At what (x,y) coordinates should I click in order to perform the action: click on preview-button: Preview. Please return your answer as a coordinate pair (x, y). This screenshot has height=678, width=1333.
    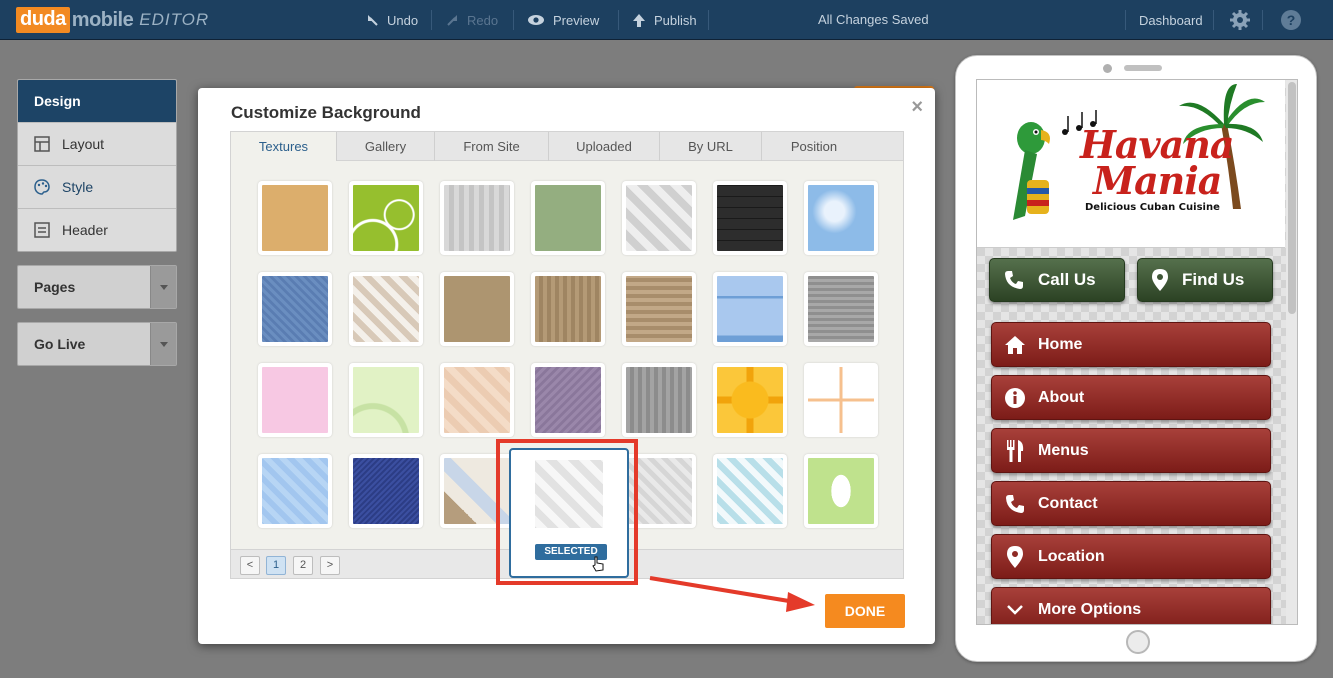
    Looking at the image, I should click on (563, 20).